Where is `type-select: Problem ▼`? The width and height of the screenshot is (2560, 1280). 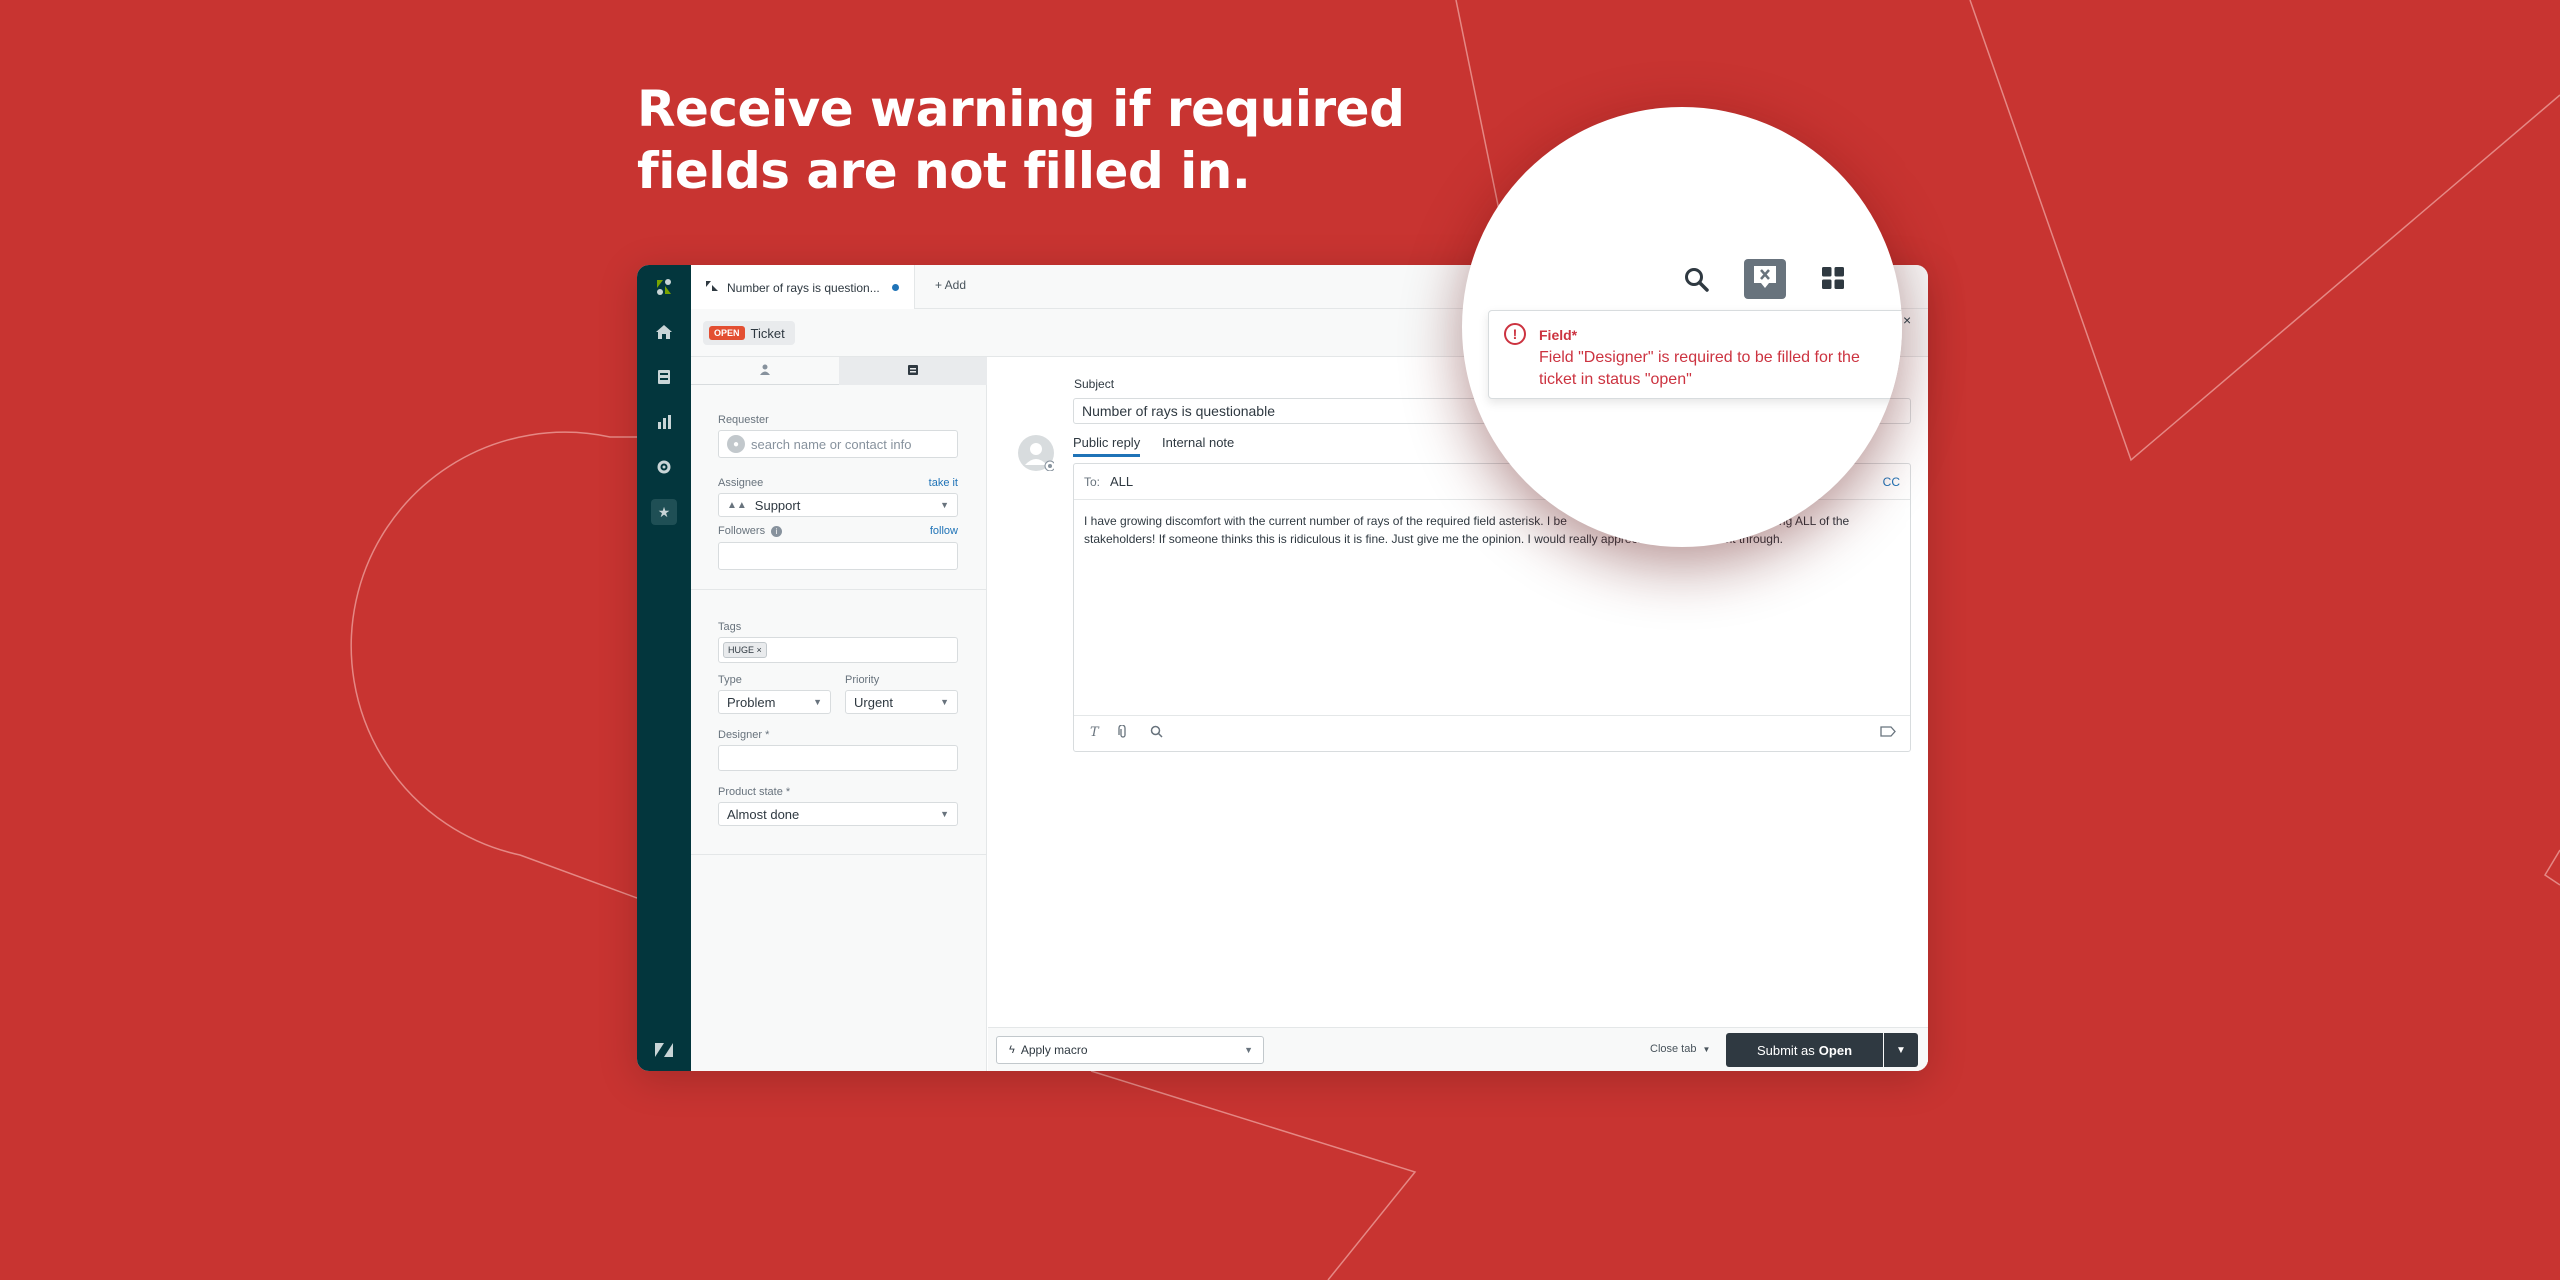 type-select: Problem ▼ is located at coordinates (774, 702).